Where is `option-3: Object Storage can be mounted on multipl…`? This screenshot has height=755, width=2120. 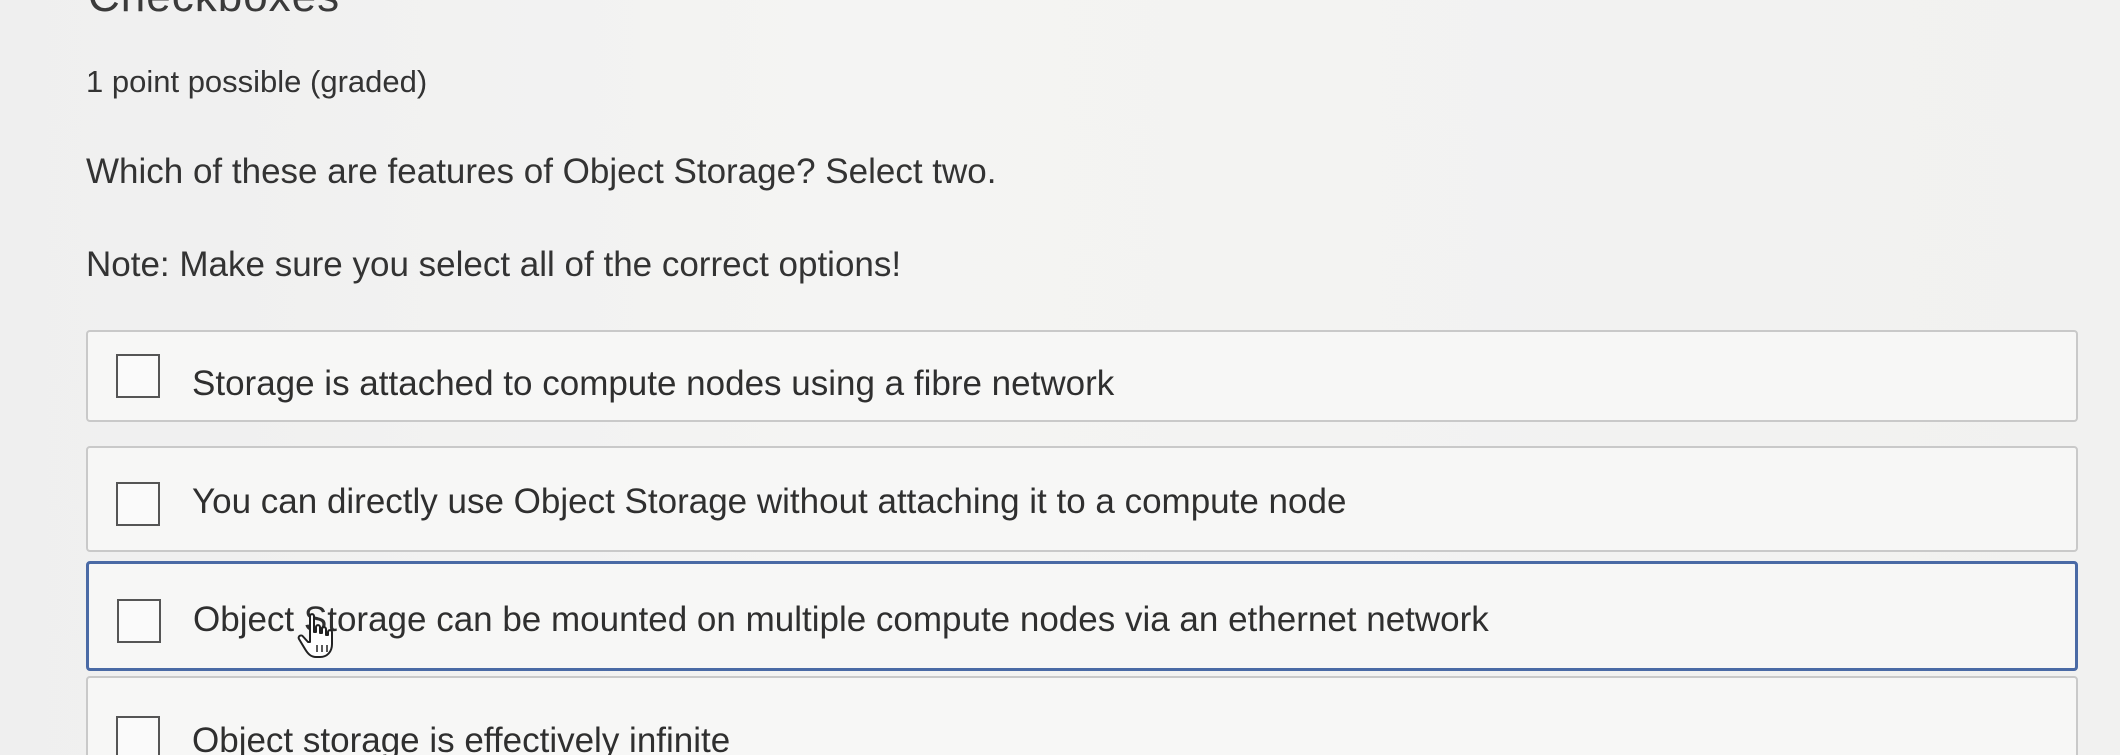 option-3: Object Storage can be mounted on multipl… is located at coordinates (1082, 616).